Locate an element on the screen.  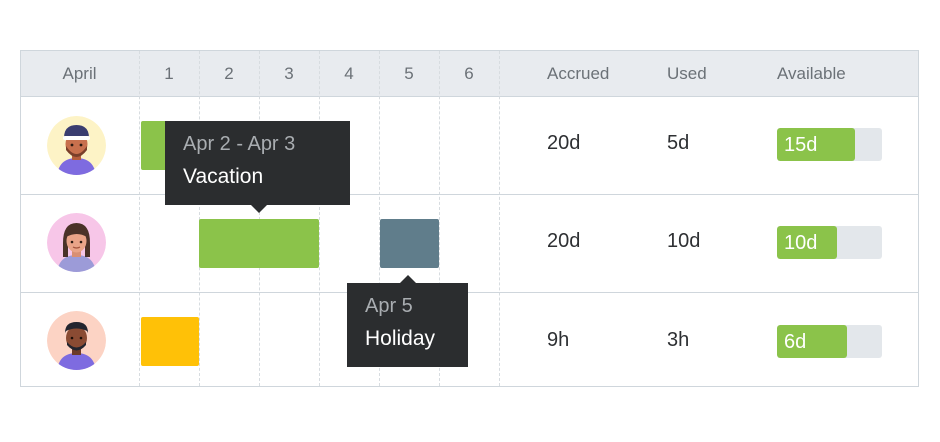
day-header-4: 4 is located at coordinates (349, 73).